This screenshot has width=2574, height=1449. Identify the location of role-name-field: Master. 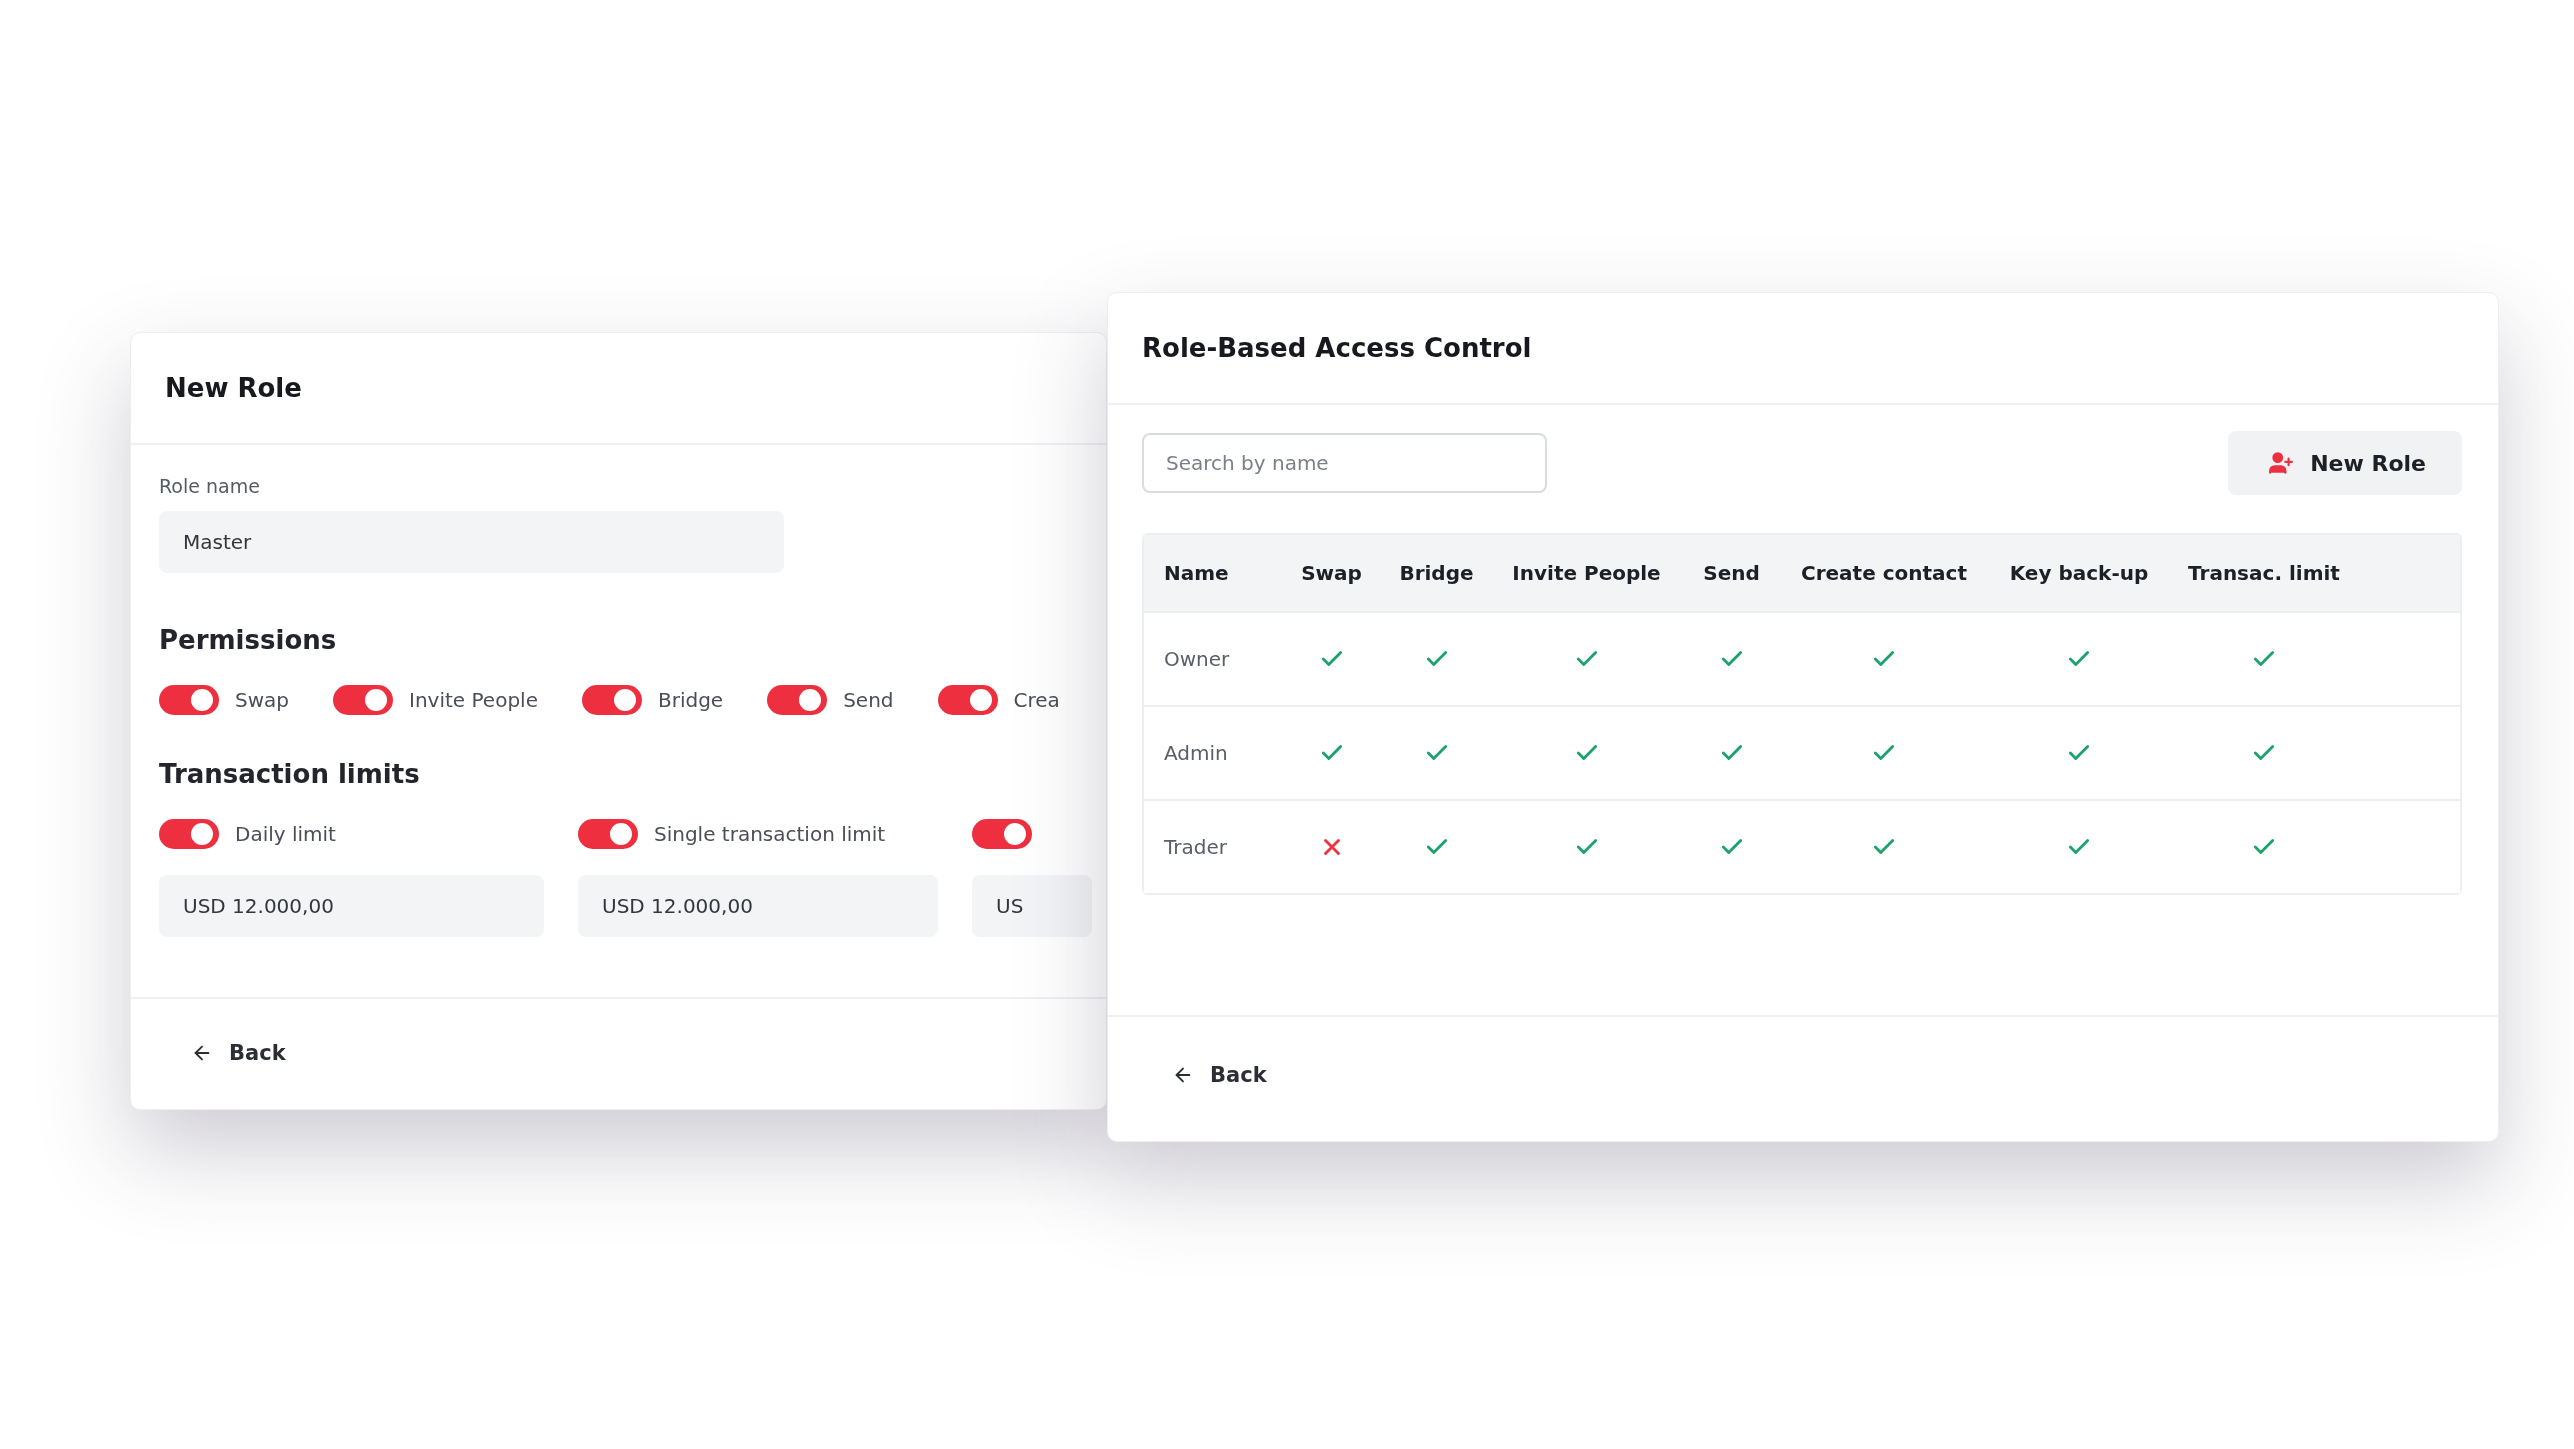
(471, 542).